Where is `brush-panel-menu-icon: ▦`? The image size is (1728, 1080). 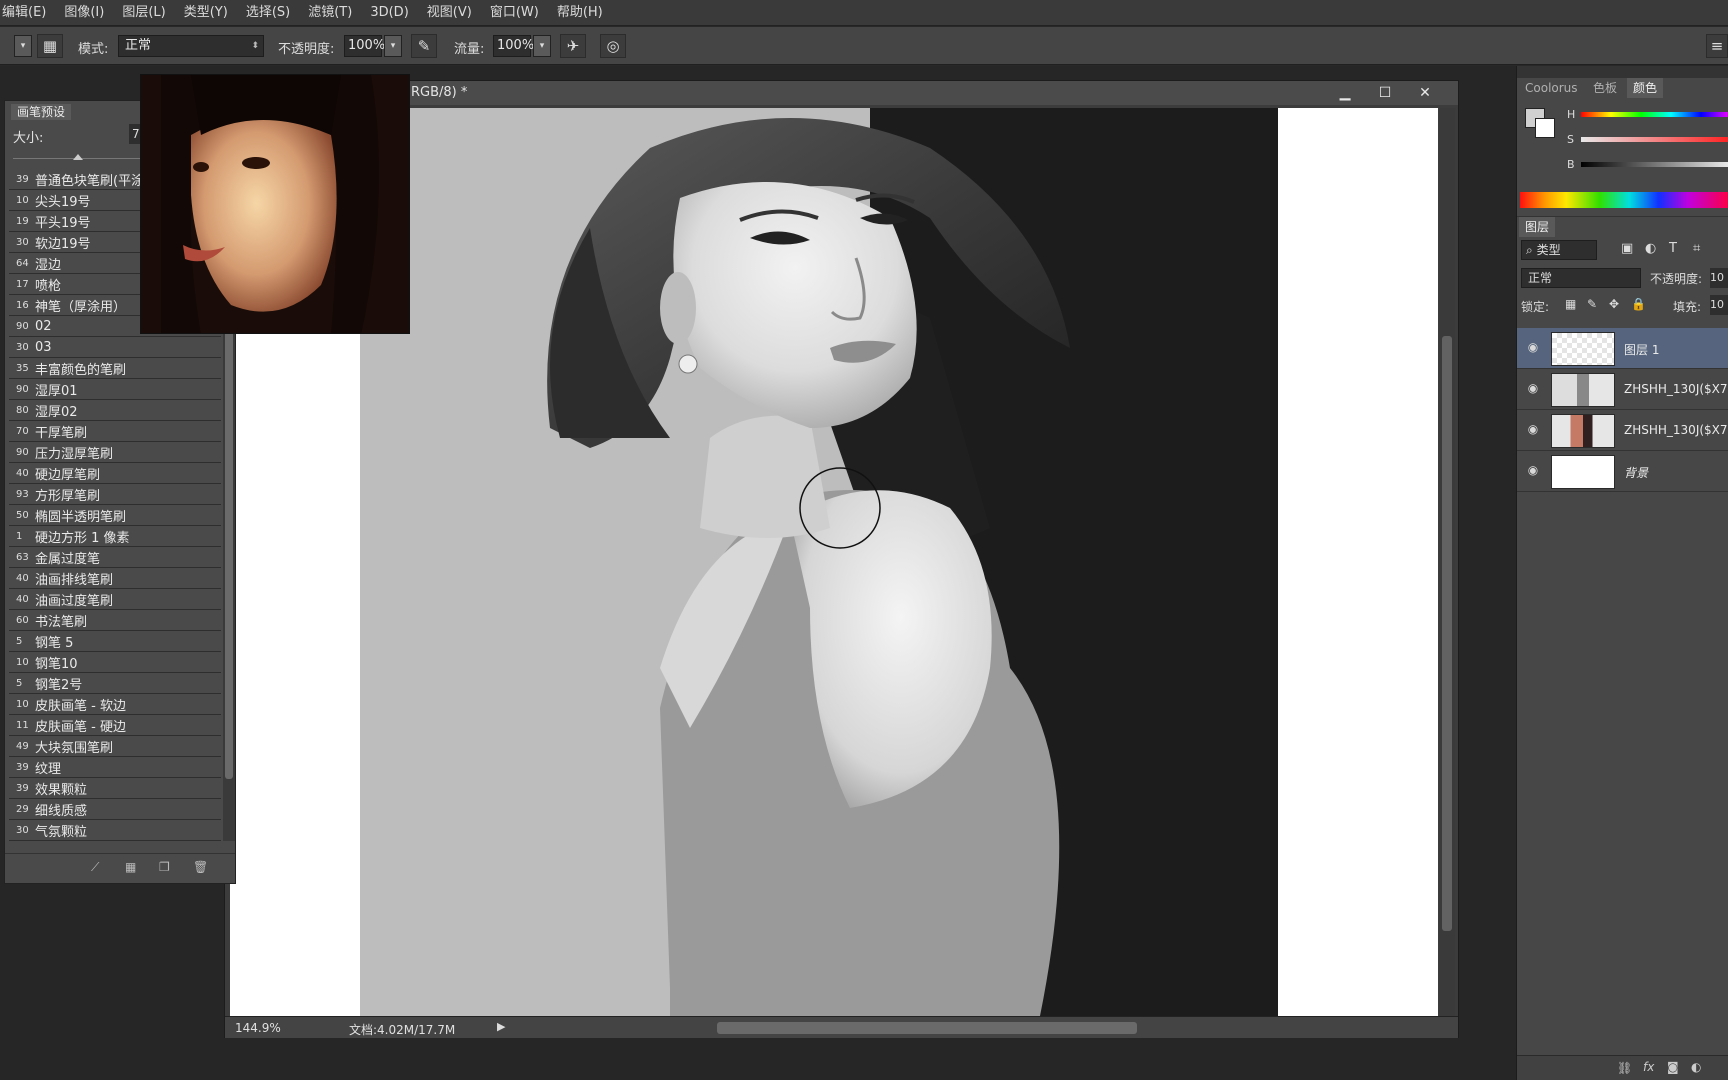
brush-panel-menu-icon: ▦ is located at coordinates (130, 867).